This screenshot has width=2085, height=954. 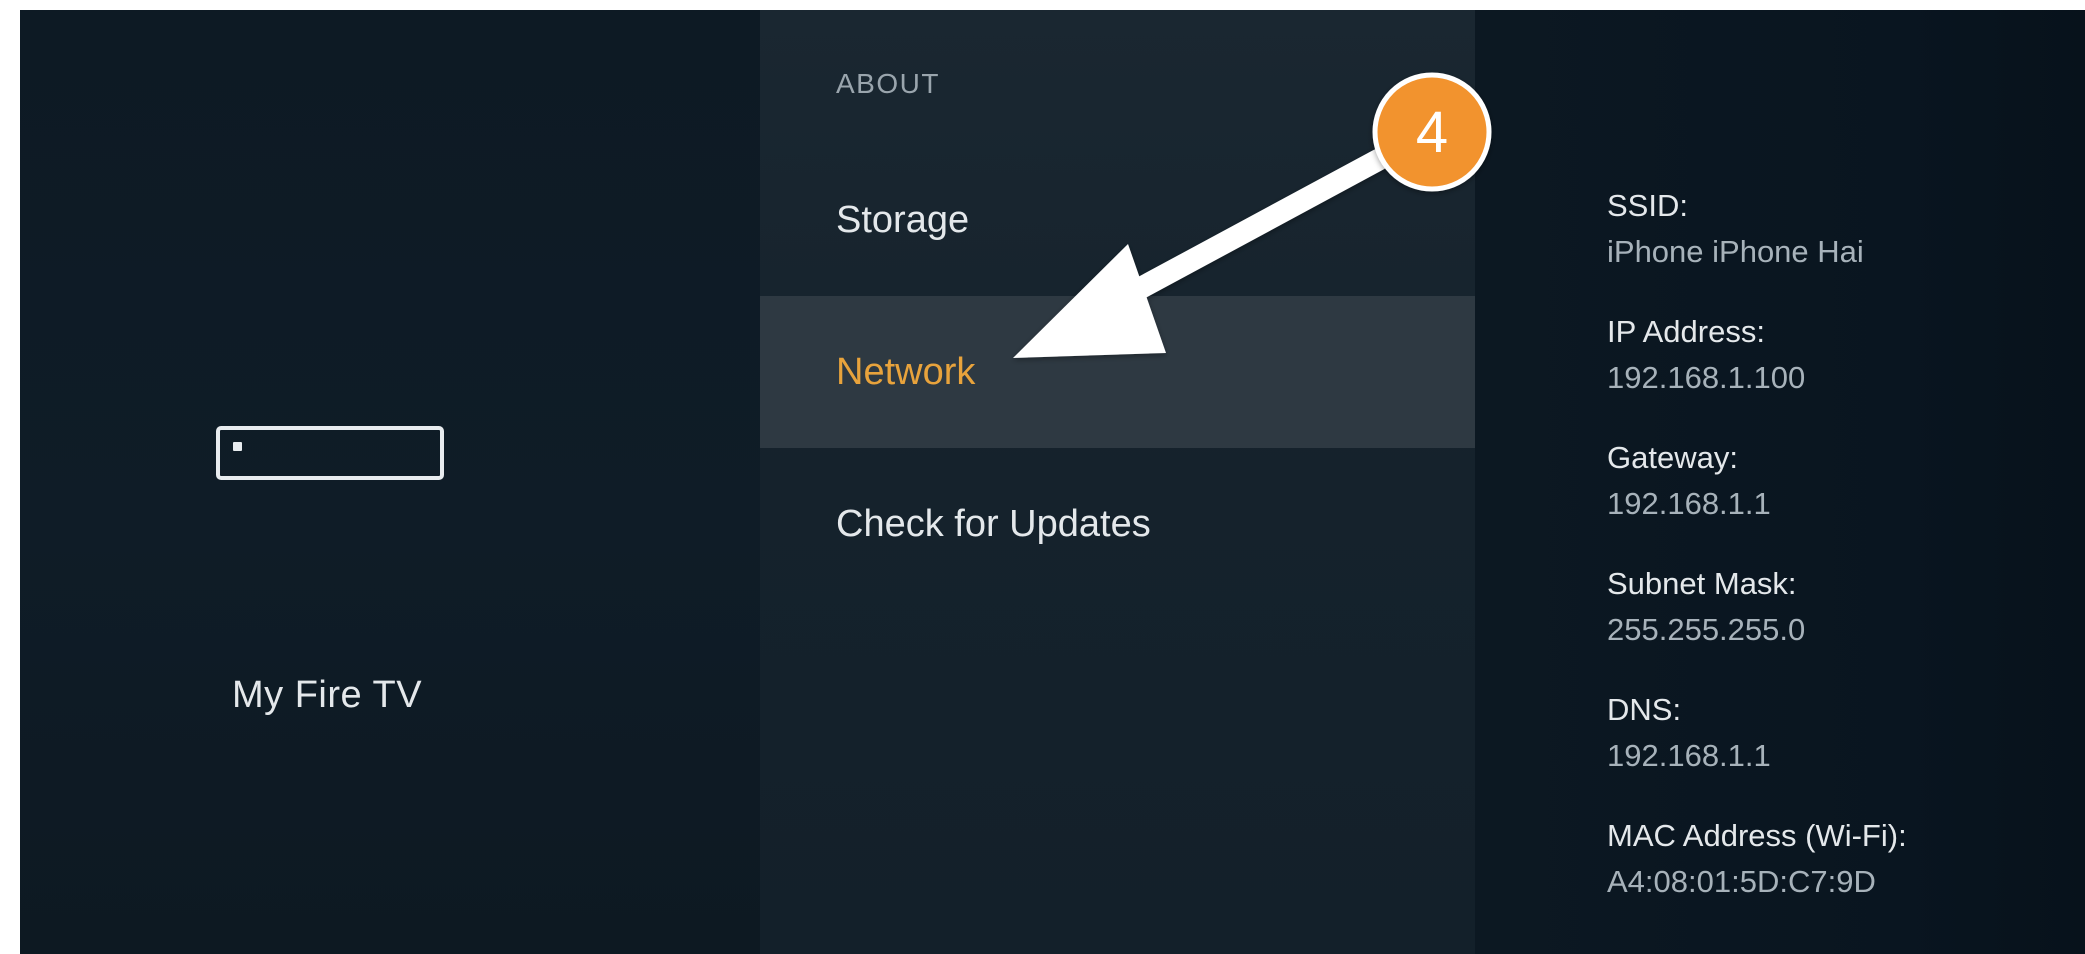 I want to click on menu-item-check-for-updates: Check for Updates, so click(x=1117, y=524).